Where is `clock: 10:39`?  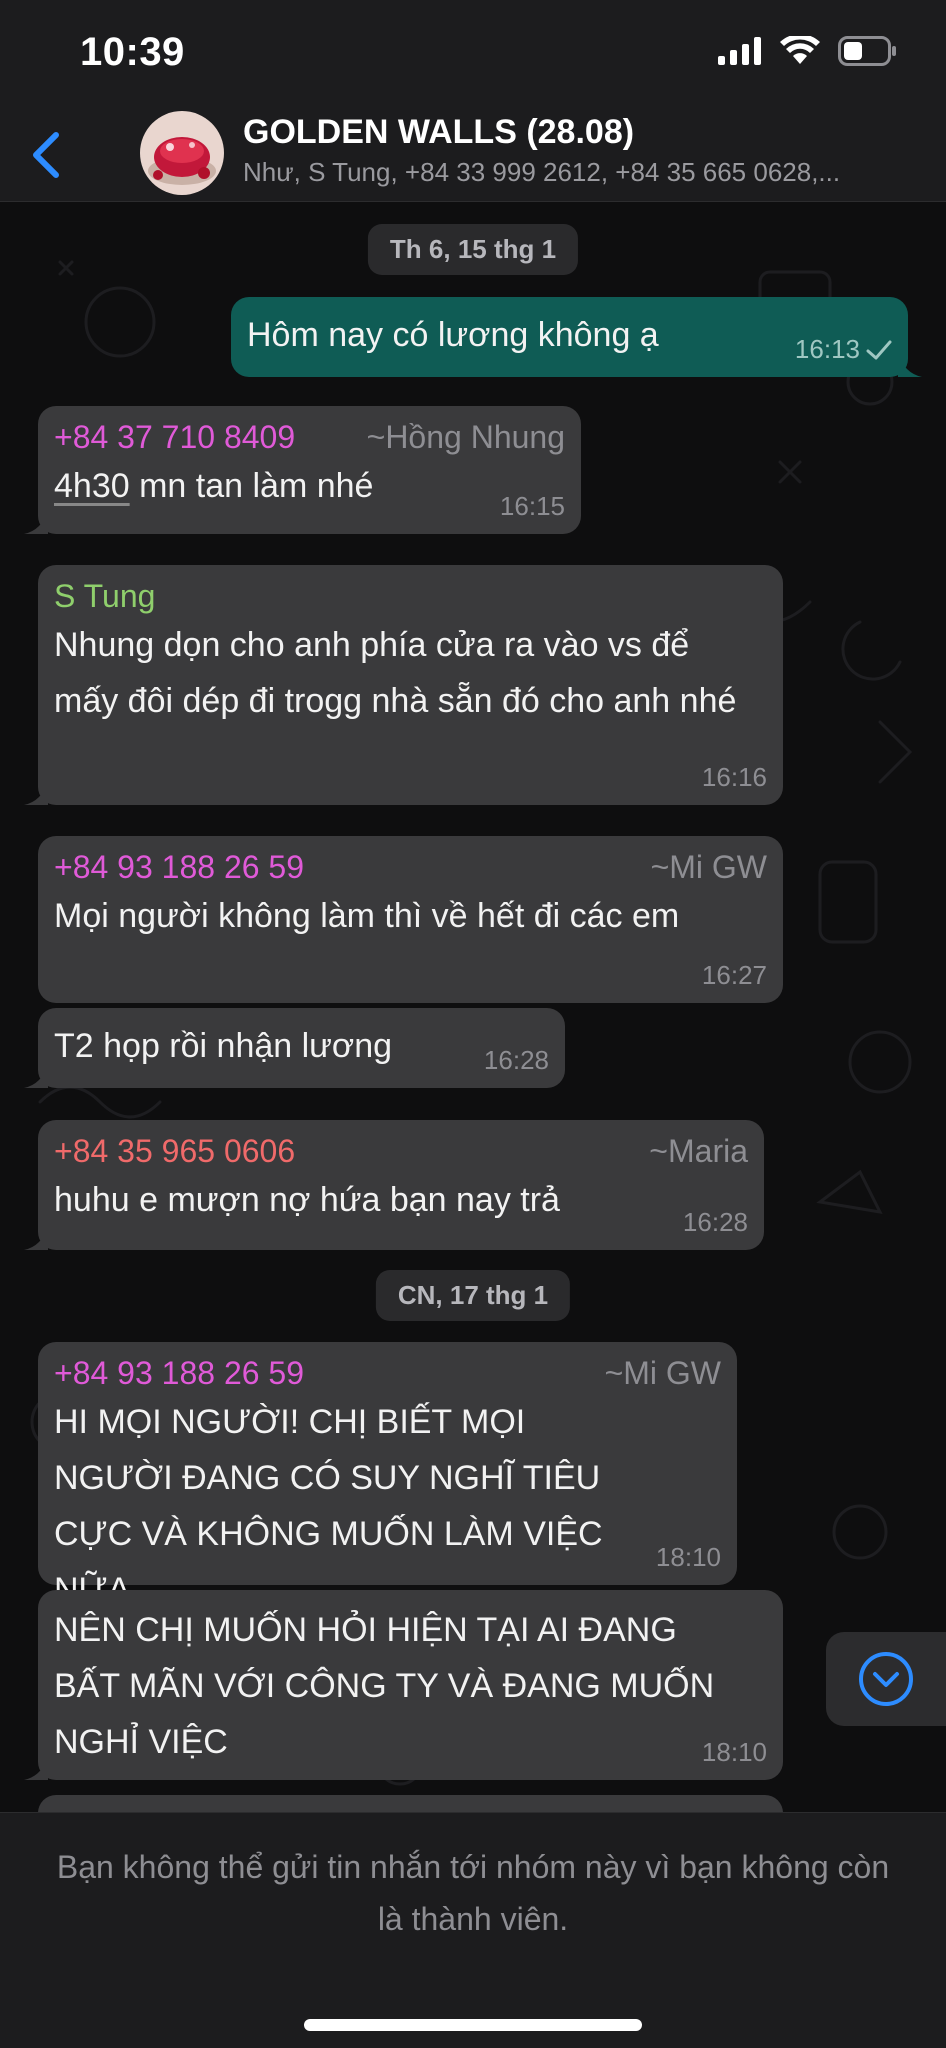 clock: 10:39 is located at coordinates (132, 52).